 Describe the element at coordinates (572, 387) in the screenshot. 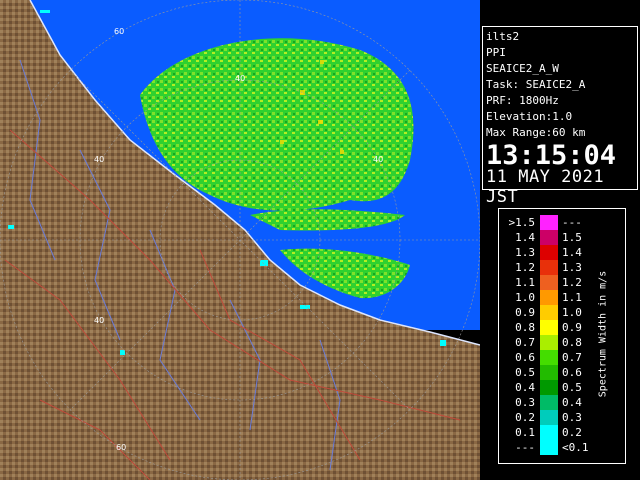

I see `legend-upper-bound: 0.5` at that location.